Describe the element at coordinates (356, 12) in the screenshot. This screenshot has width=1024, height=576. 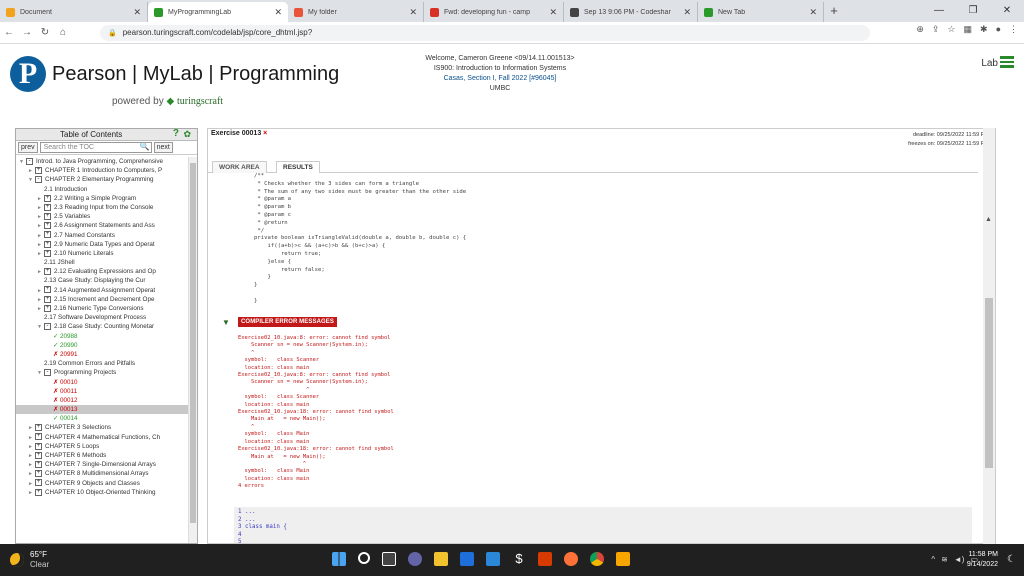
I see `browser-tab: My folder ✕` at that location.